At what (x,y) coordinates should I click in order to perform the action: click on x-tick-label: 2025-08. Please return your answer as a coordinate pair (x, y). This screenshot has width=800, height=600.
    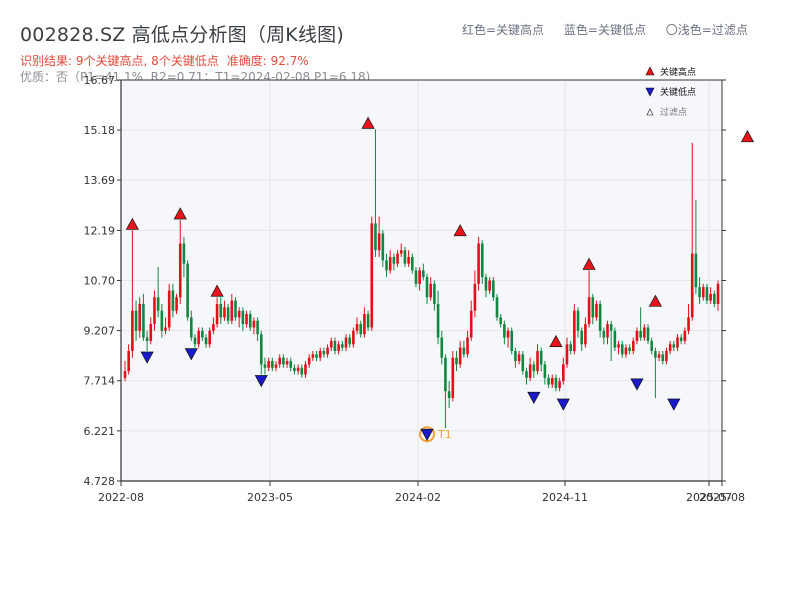
    Looking at the image, I should click on (722, 497).